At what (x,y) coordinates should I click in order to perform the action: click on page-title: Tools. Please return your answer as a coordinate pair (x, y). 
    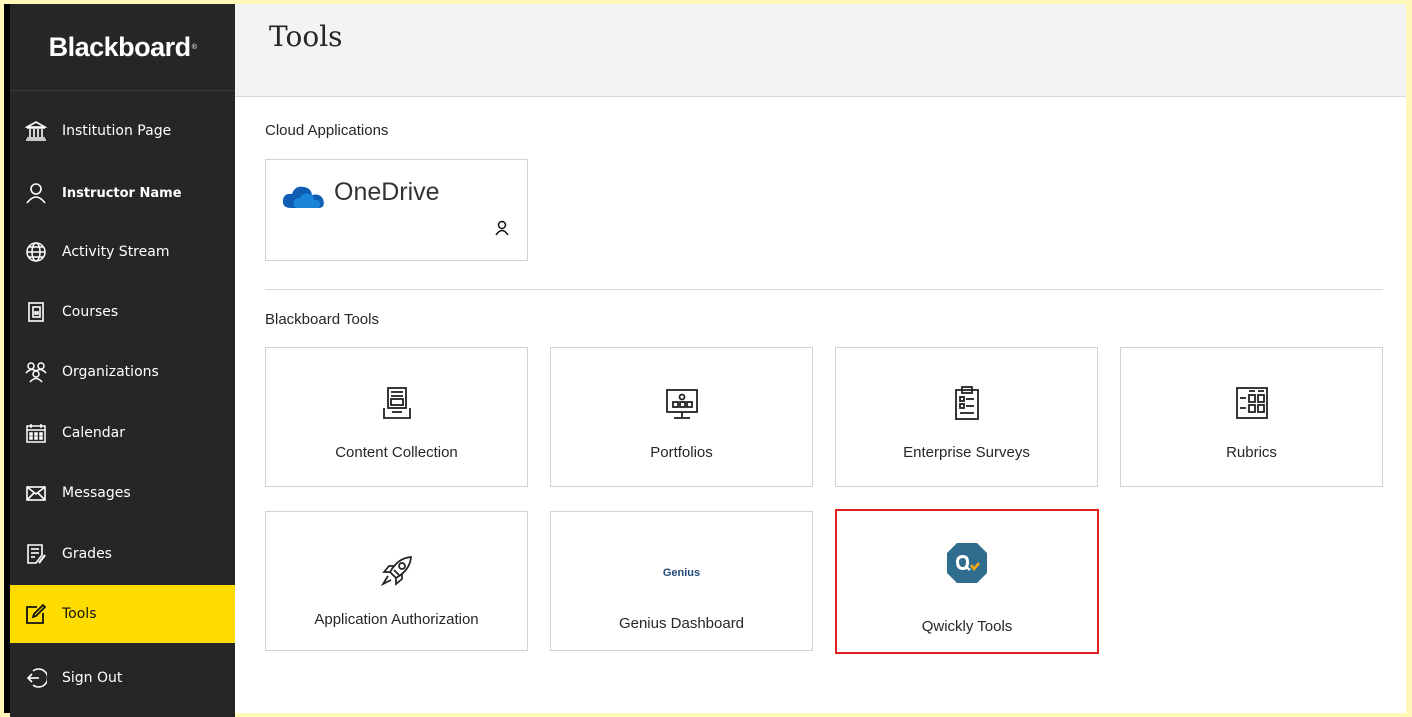
    Looking at the image, I should click on (306, 36).